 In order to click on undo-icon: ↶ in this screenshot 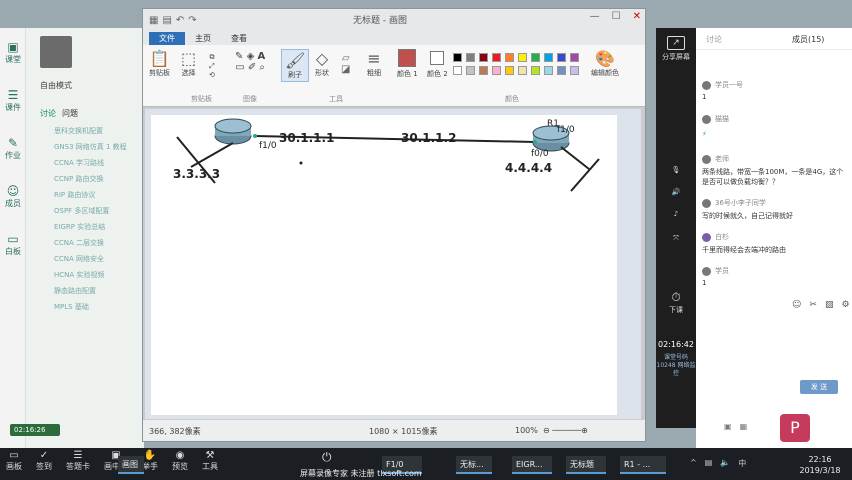, I will do `click(180, 20)`.